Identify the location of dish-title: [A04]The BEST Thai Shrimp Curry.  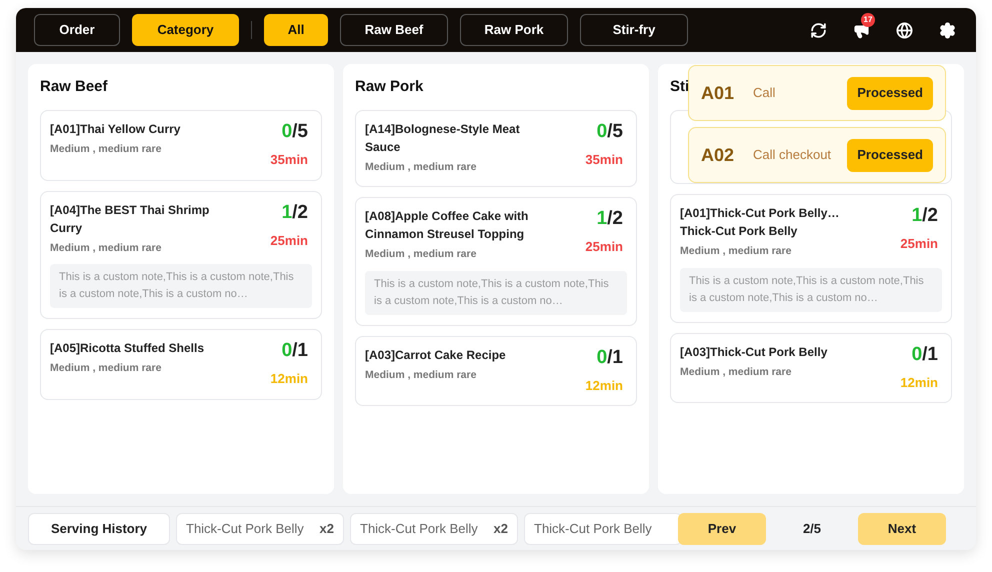
(130, 219).